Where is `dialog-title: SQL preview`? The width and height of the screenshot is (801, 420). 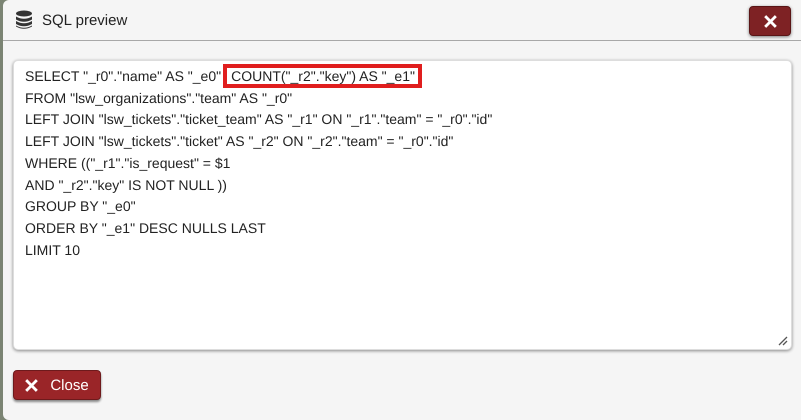 dialog-title: SQL preview is located at coordinates (85, 20).